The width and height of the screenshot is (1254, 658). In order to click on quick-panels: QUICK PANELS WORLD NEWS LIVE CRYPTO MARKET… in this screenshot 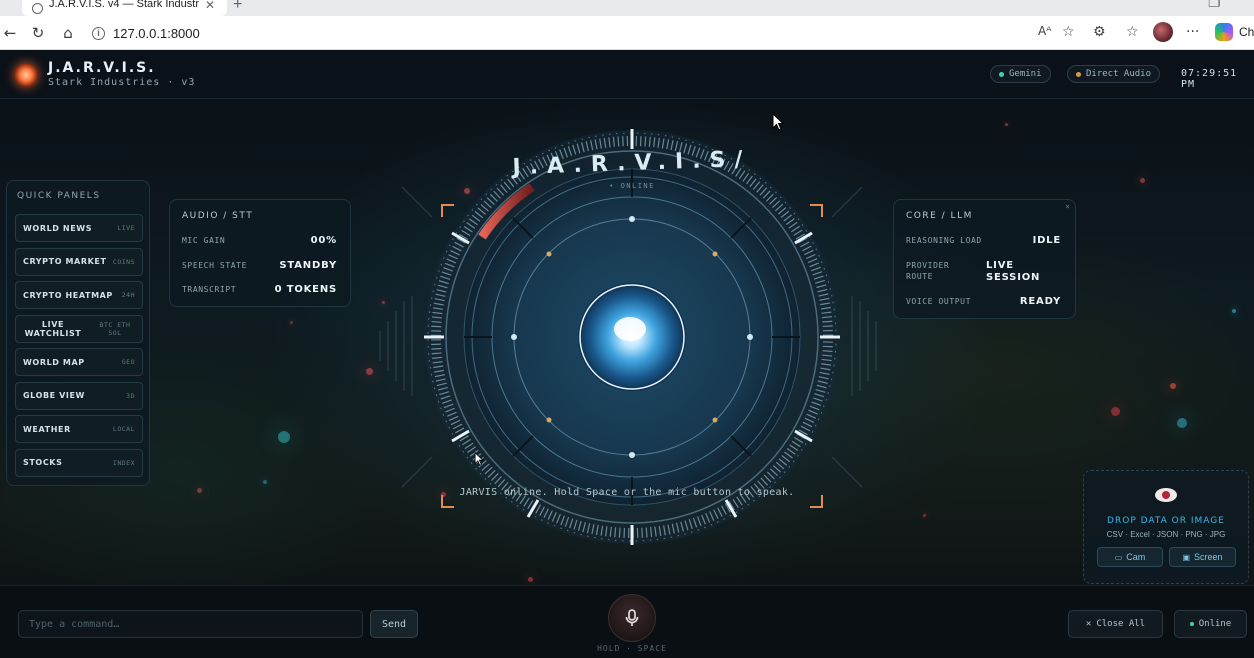, I will do `click(78, 333)`.